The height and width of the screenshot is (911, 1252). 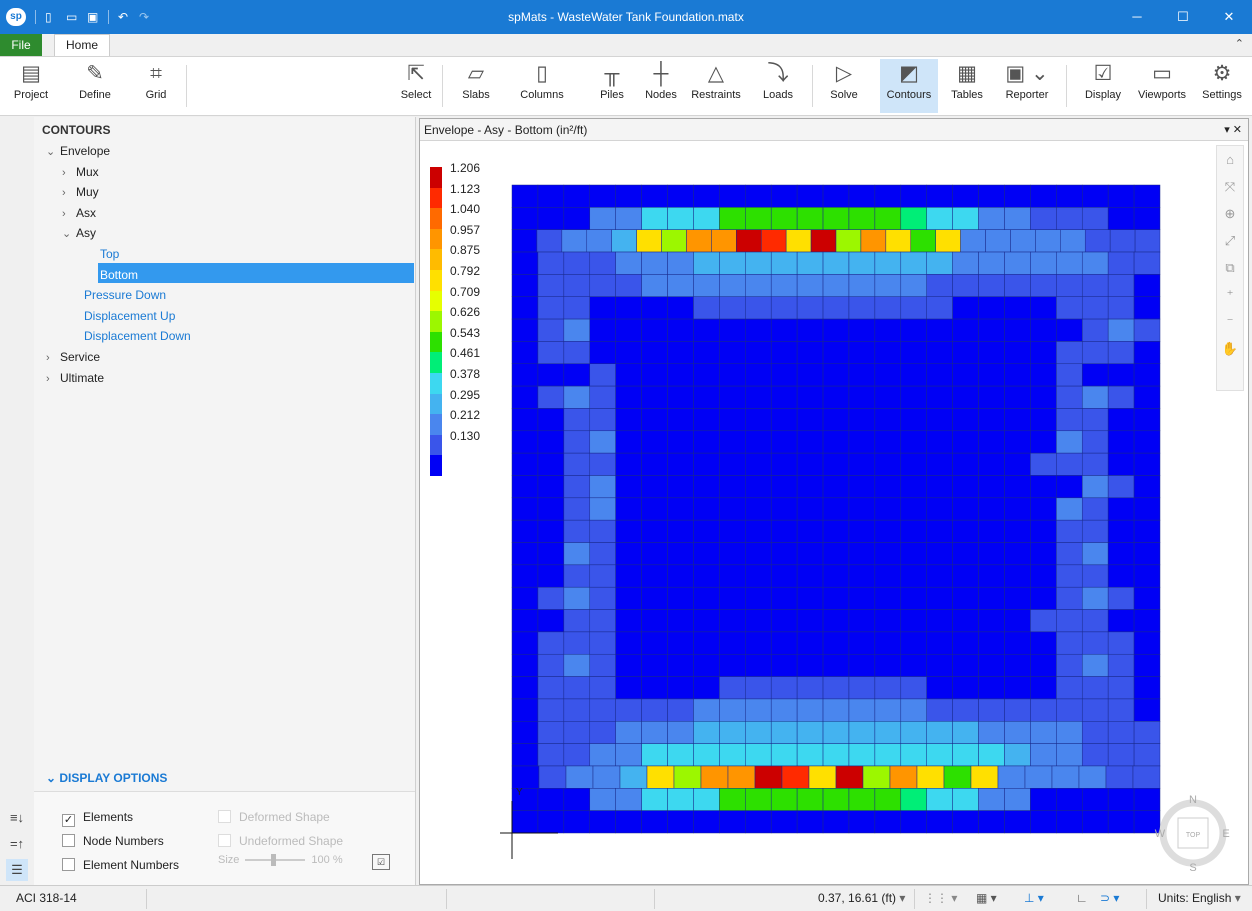 What do you see at coordinates (381, 862) in the screenshot?
I see `options-list-icon: ☑` at bounding box center [381, 862].